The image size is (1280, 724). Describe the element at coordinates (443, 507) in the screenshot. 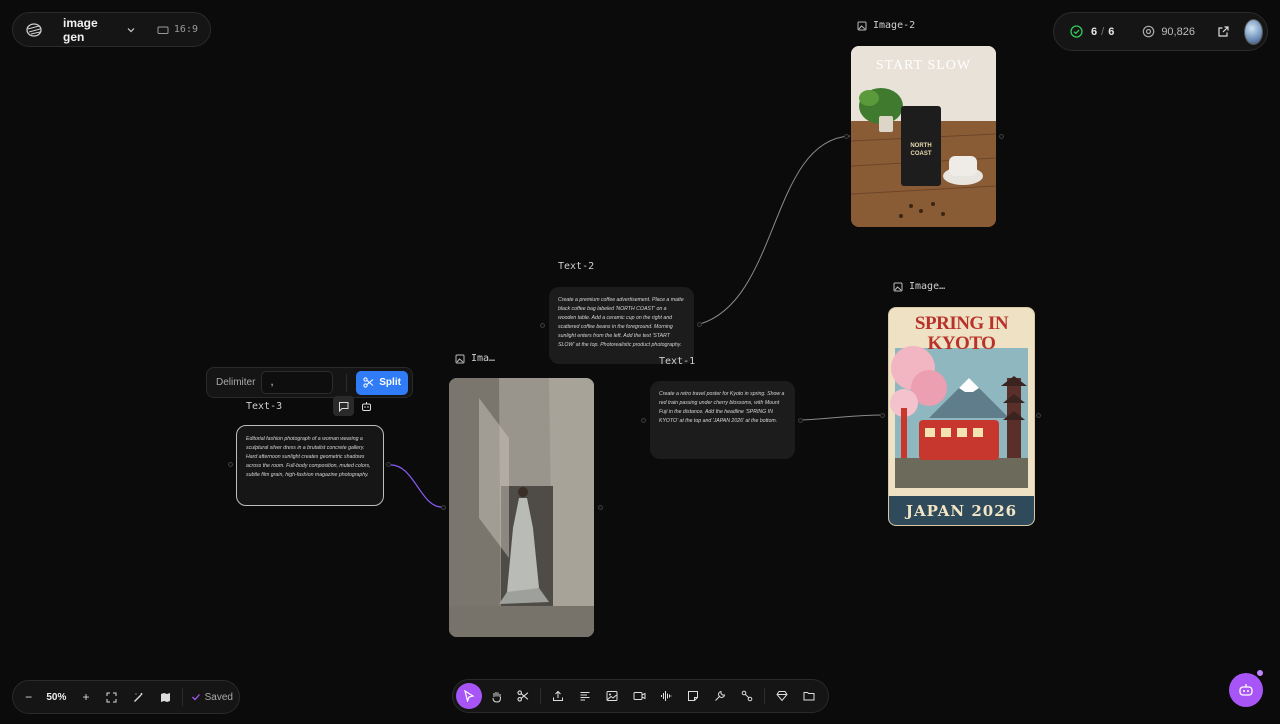

I see `port-fashion-in` at that location.